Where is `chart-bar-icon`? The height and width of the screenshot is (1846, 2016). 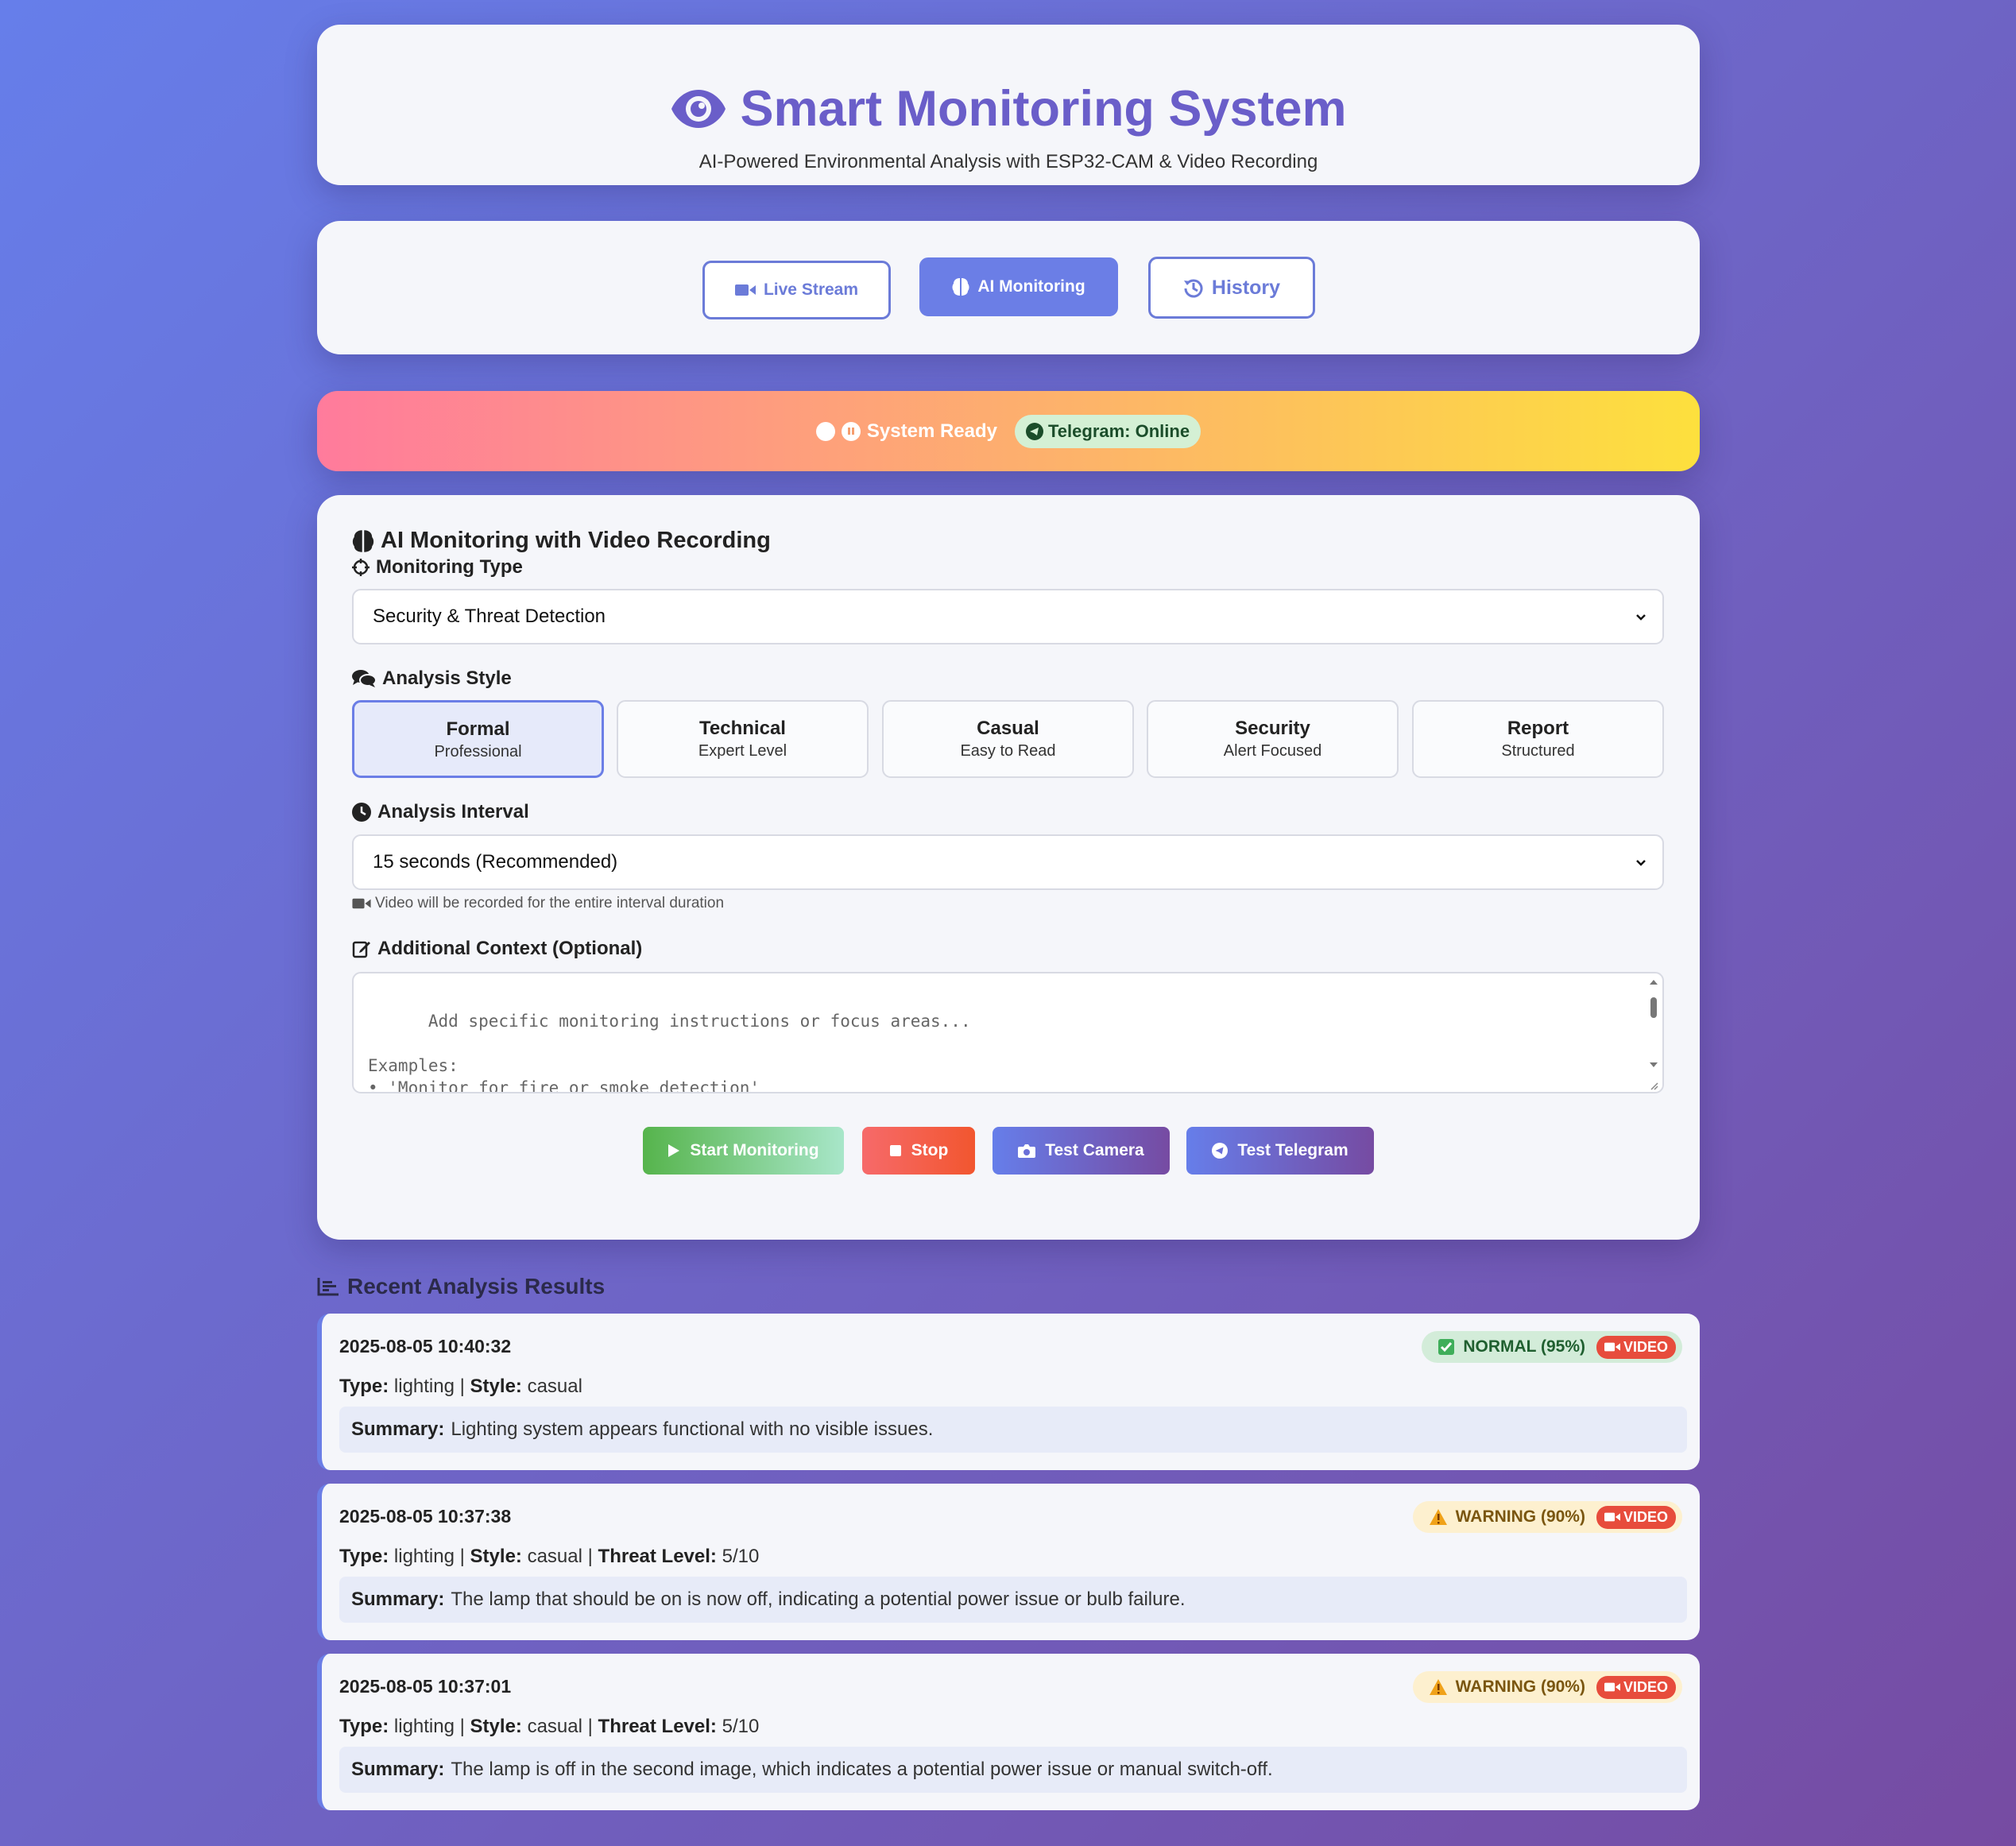 chart-bar-icon is located at coordinates (328, 1287).